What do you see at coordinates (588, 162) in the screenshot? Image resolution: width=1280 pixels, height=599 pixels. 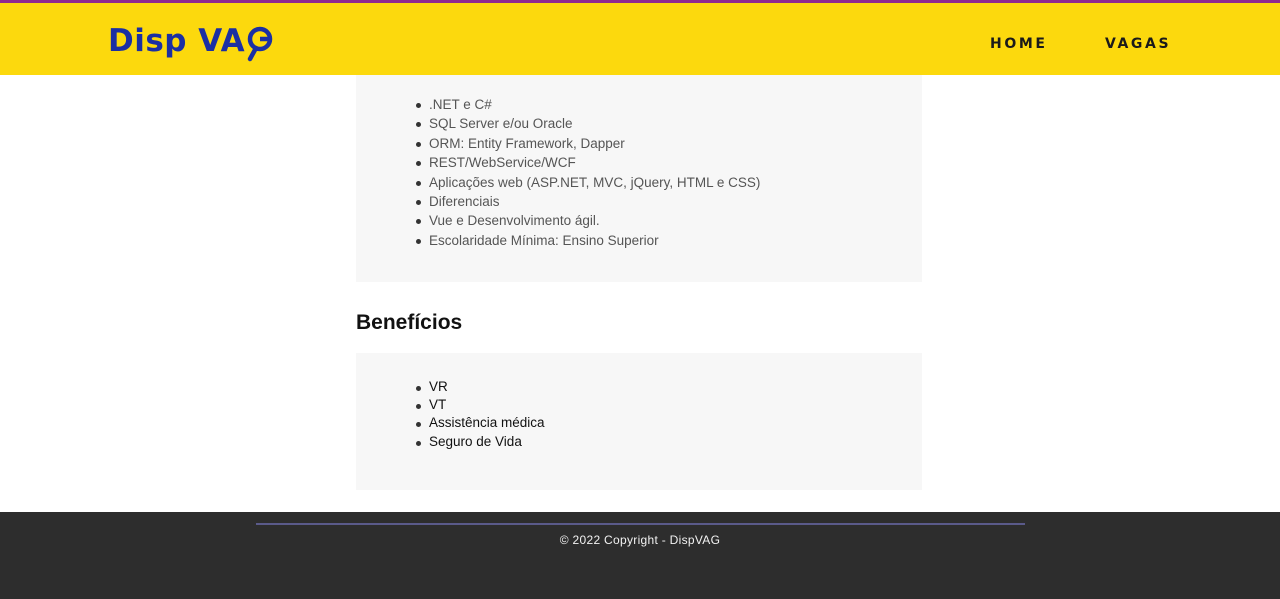 I see `list-item: REST/WebService/WCF` at bounding box center [588, 162].